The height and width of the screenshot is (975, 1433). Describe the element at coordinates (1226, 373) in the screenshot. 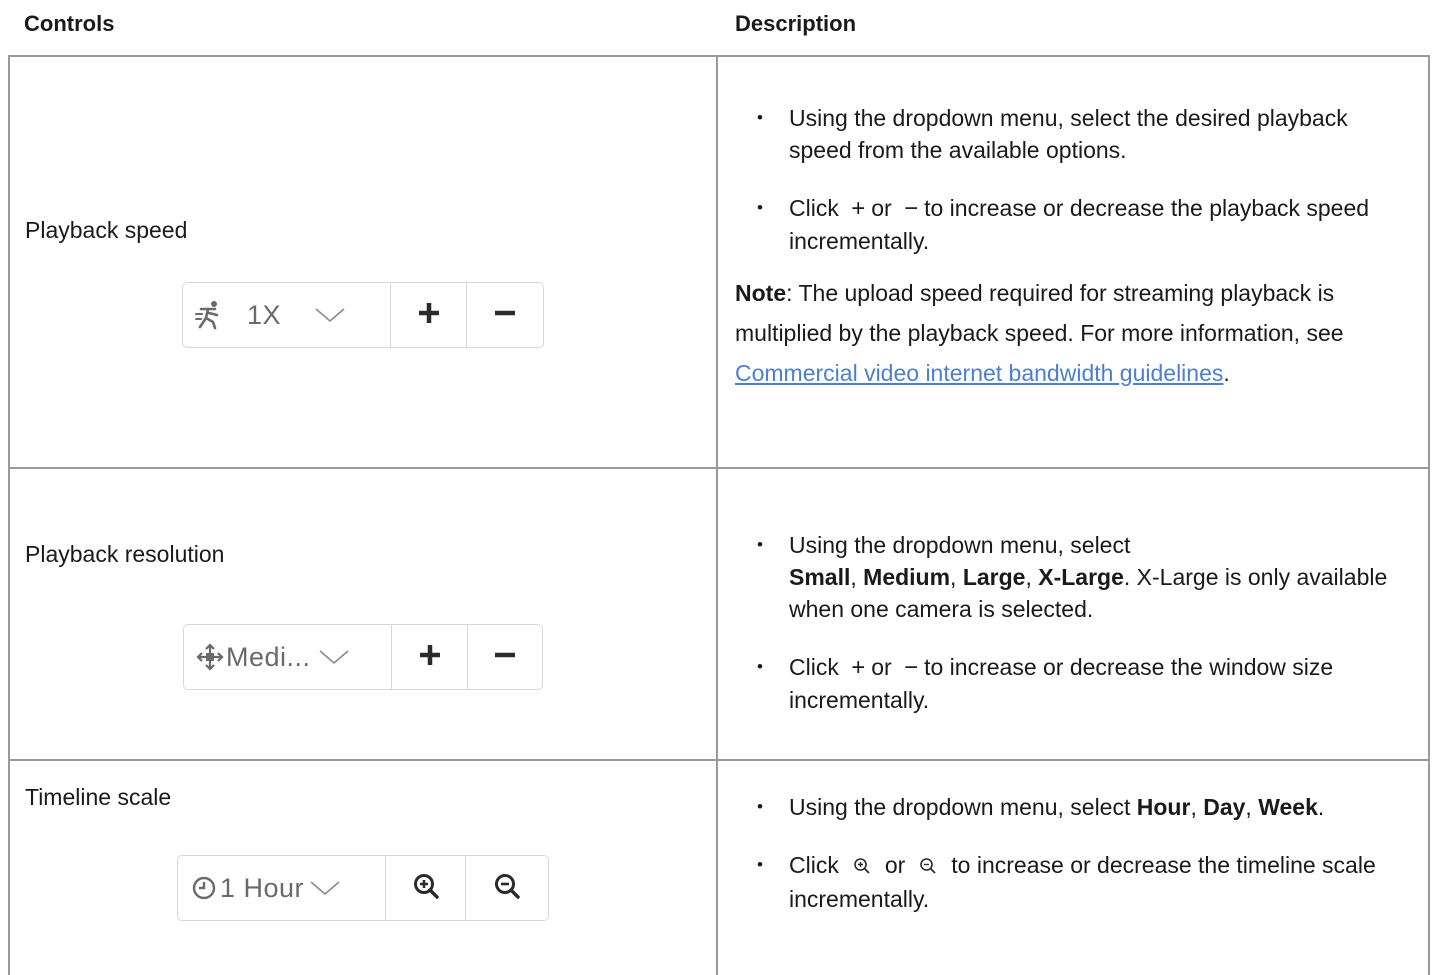

I see `note-end: .` at that location.